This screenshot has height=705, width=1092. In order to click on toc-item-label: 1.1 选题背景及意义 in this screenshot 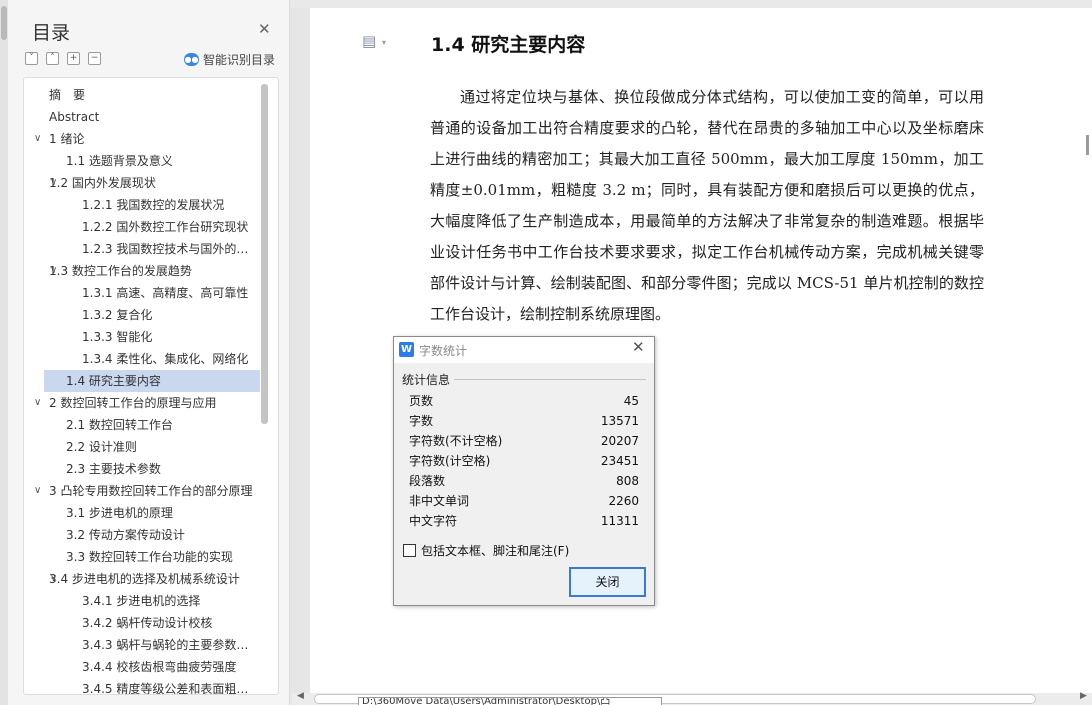, I will do `click(119, 161)`.